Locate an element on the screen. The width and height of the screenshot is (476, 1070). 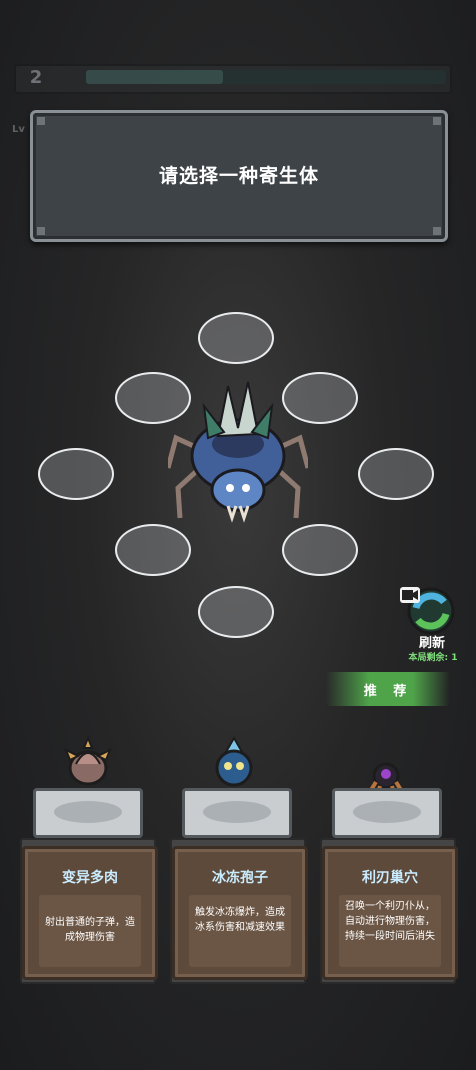
refresh-label: 刷新 is located at coordinates (431, 643).